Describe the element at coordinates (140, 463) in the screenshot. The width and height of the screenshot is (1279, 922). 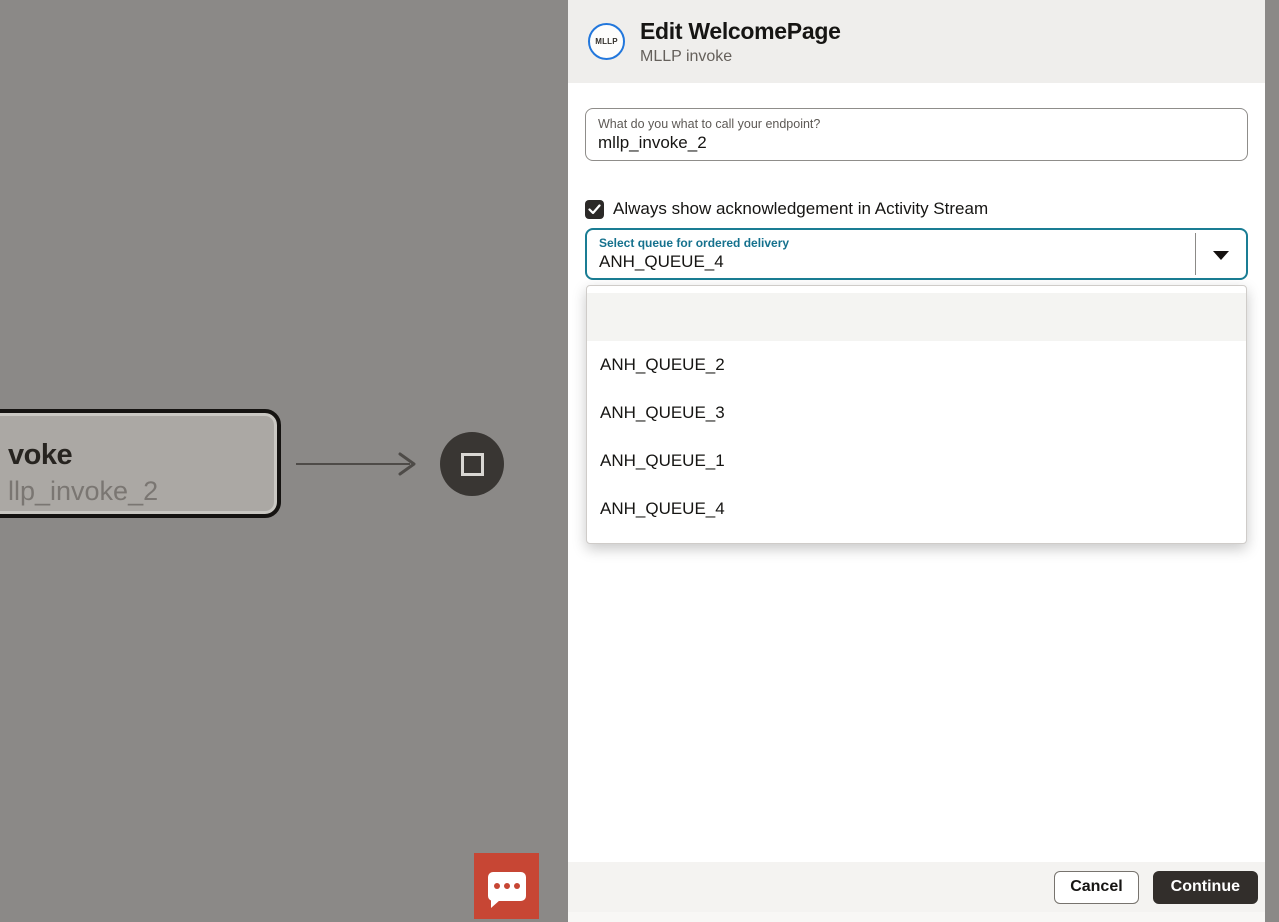
I see `invoke-node-card: voke llp_invoke_2` at that location.